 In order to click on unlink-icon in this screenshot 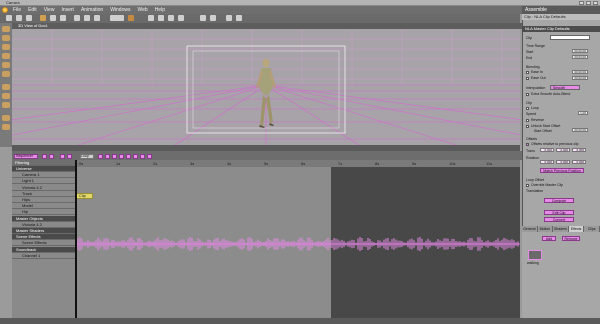, I will do `click(239, 18)`.